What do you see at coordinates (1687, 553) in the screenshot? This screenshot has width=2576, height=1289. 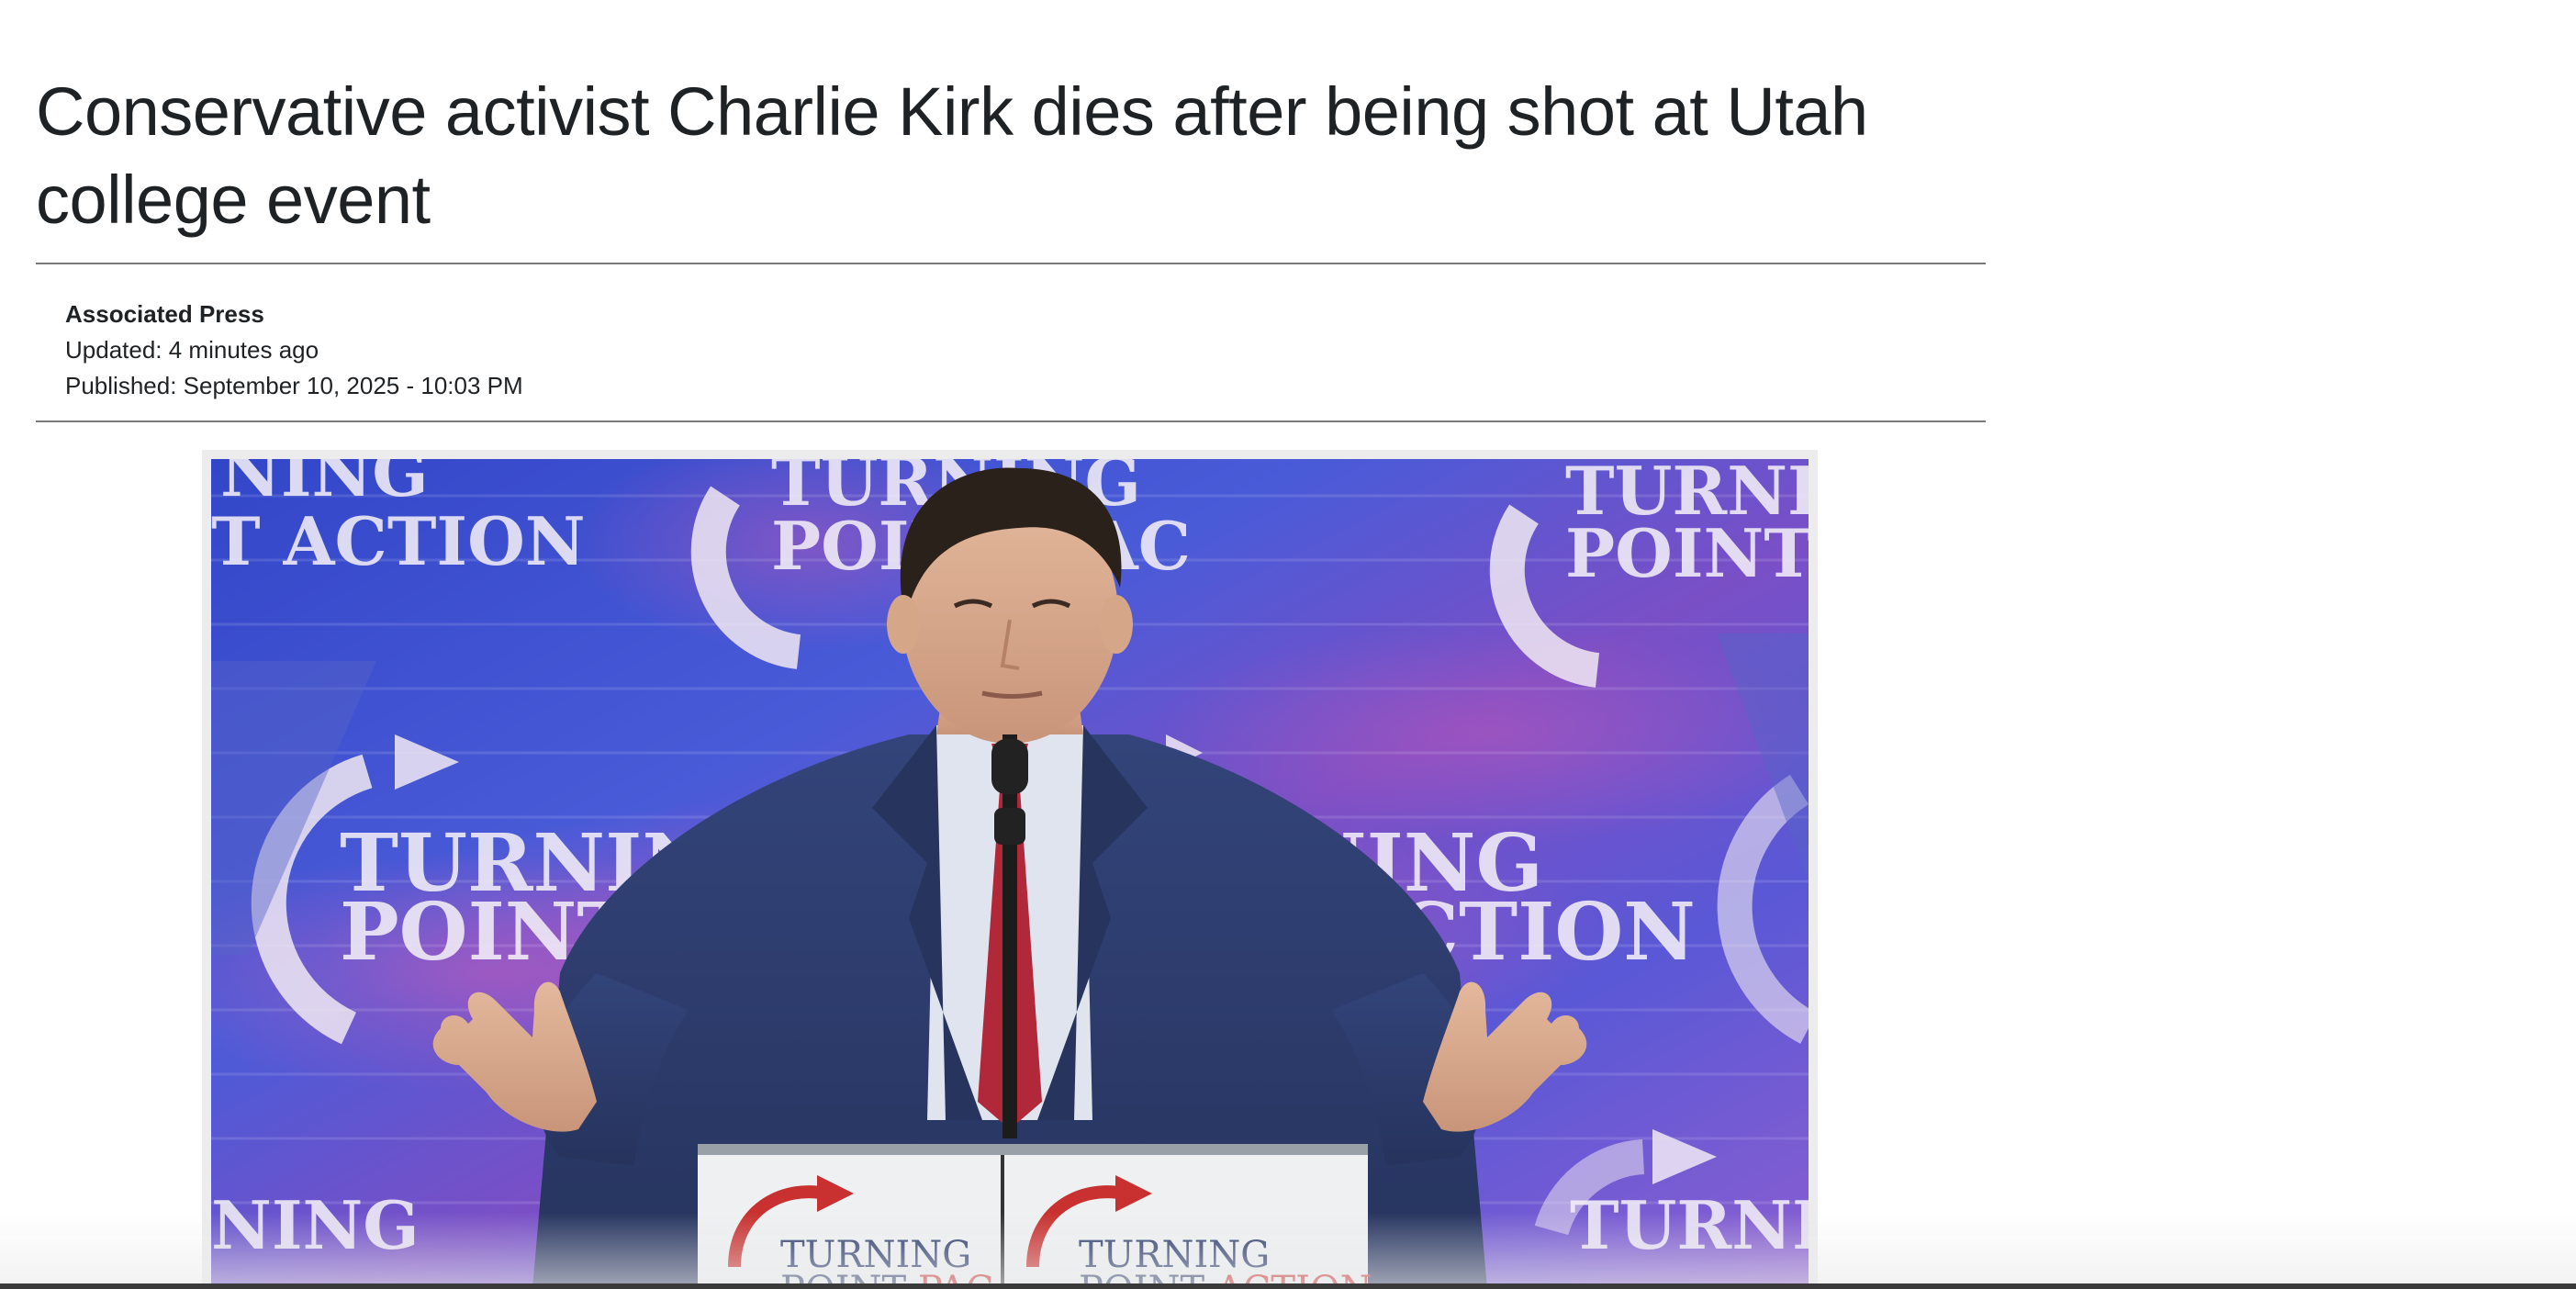 I see `backdrop-text: POINT` at bounding box center [1687, 553].